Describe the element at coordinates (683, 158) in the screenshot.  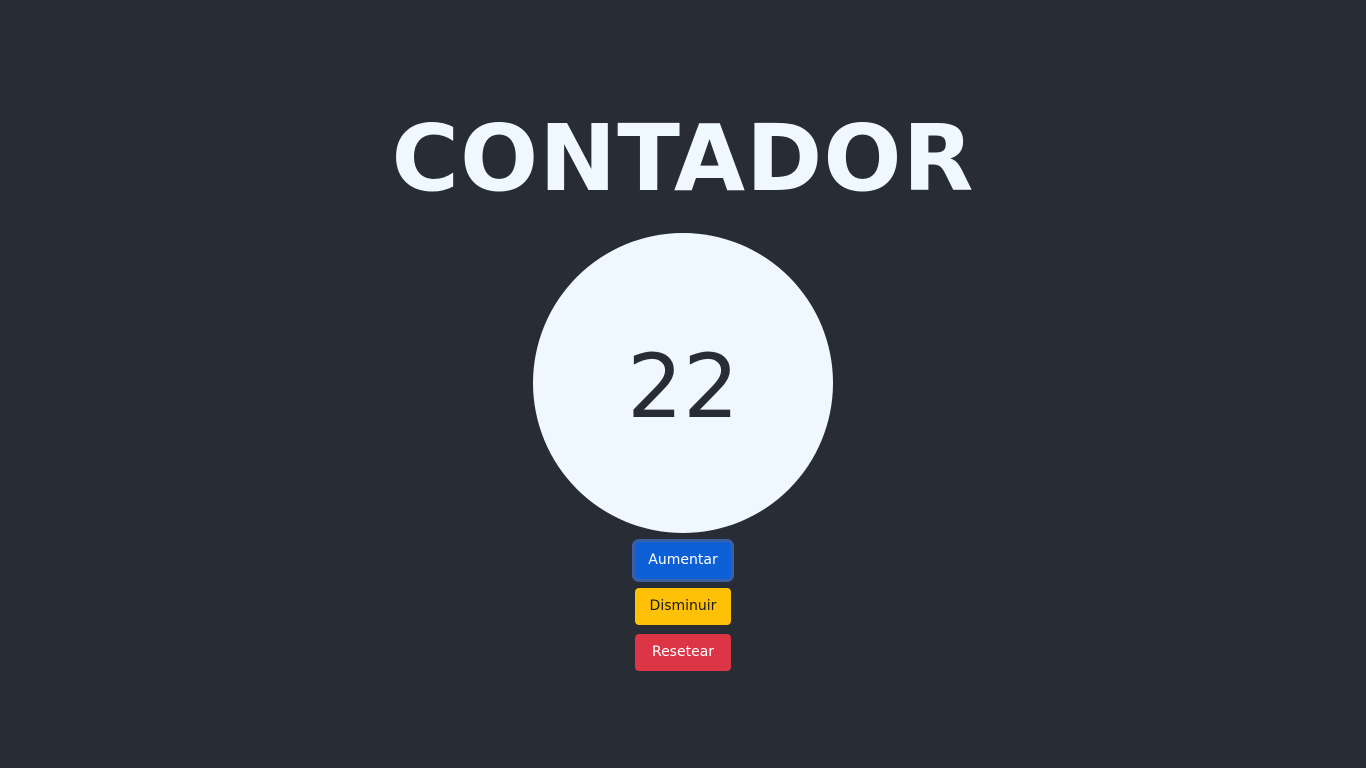
I see `page-title: CONTADOR` at that location.